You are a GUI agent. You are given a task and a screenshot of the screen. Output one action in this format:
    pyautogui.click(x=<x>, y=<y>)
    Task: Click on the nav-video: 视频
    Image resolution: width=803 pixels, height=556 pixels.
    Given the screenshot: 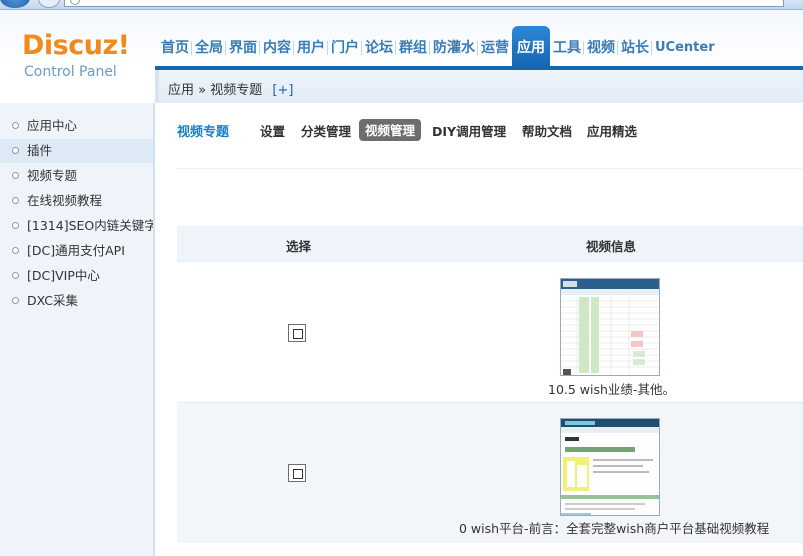 What is the action you would take?
    pyautogui.click(x=601, y=46)
    